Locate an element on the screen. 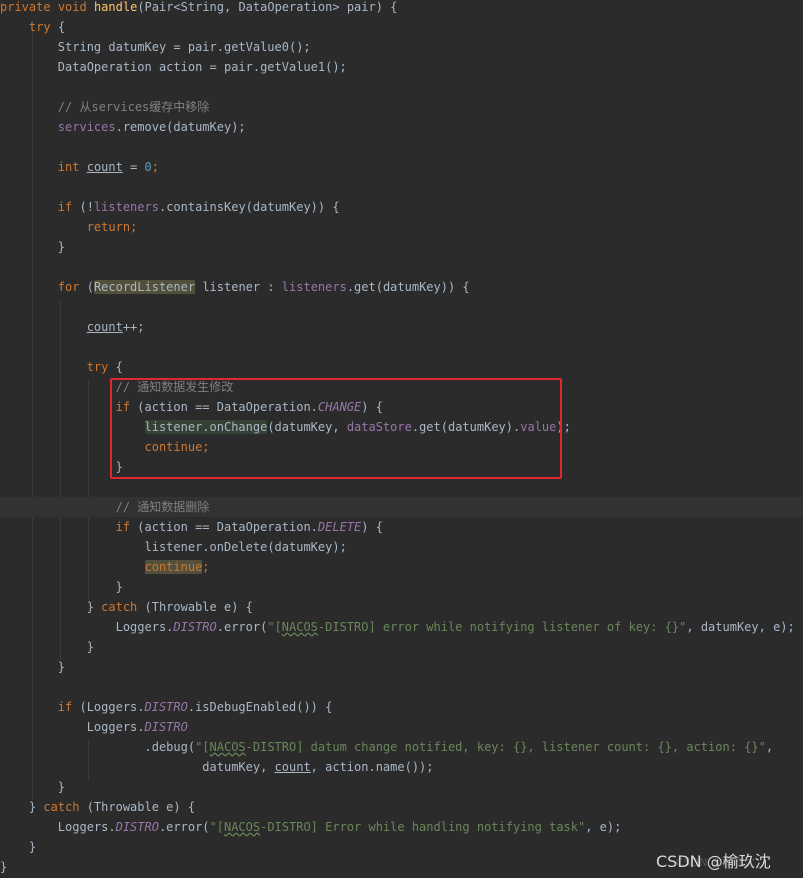 Image resolution: width=803 pixels, height=878 pixels. keyword: return is located at coordinates (108, 227).